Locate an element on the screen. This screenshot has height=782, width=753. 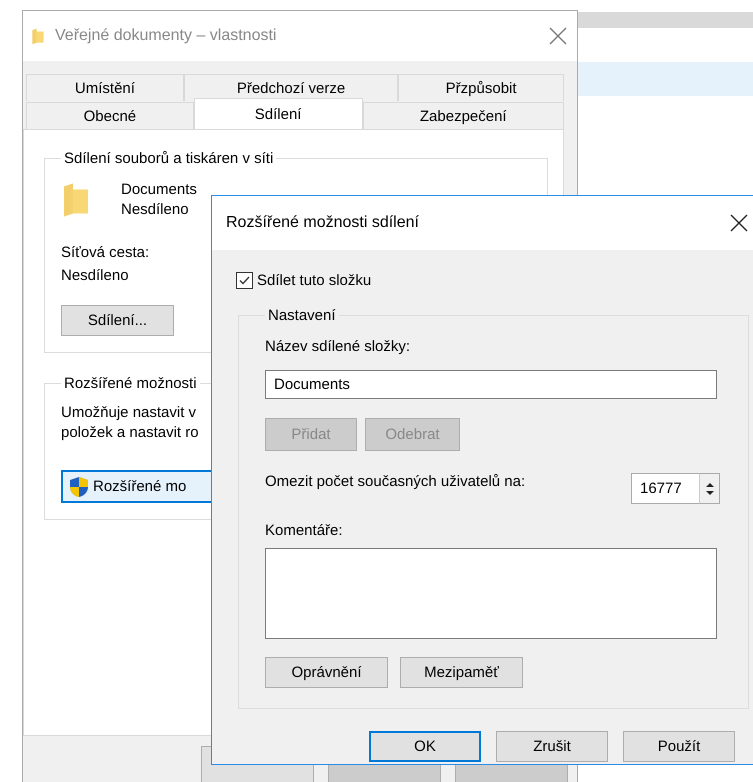
description-line: položek a nastavit ro is located at coordinates (130, 432).